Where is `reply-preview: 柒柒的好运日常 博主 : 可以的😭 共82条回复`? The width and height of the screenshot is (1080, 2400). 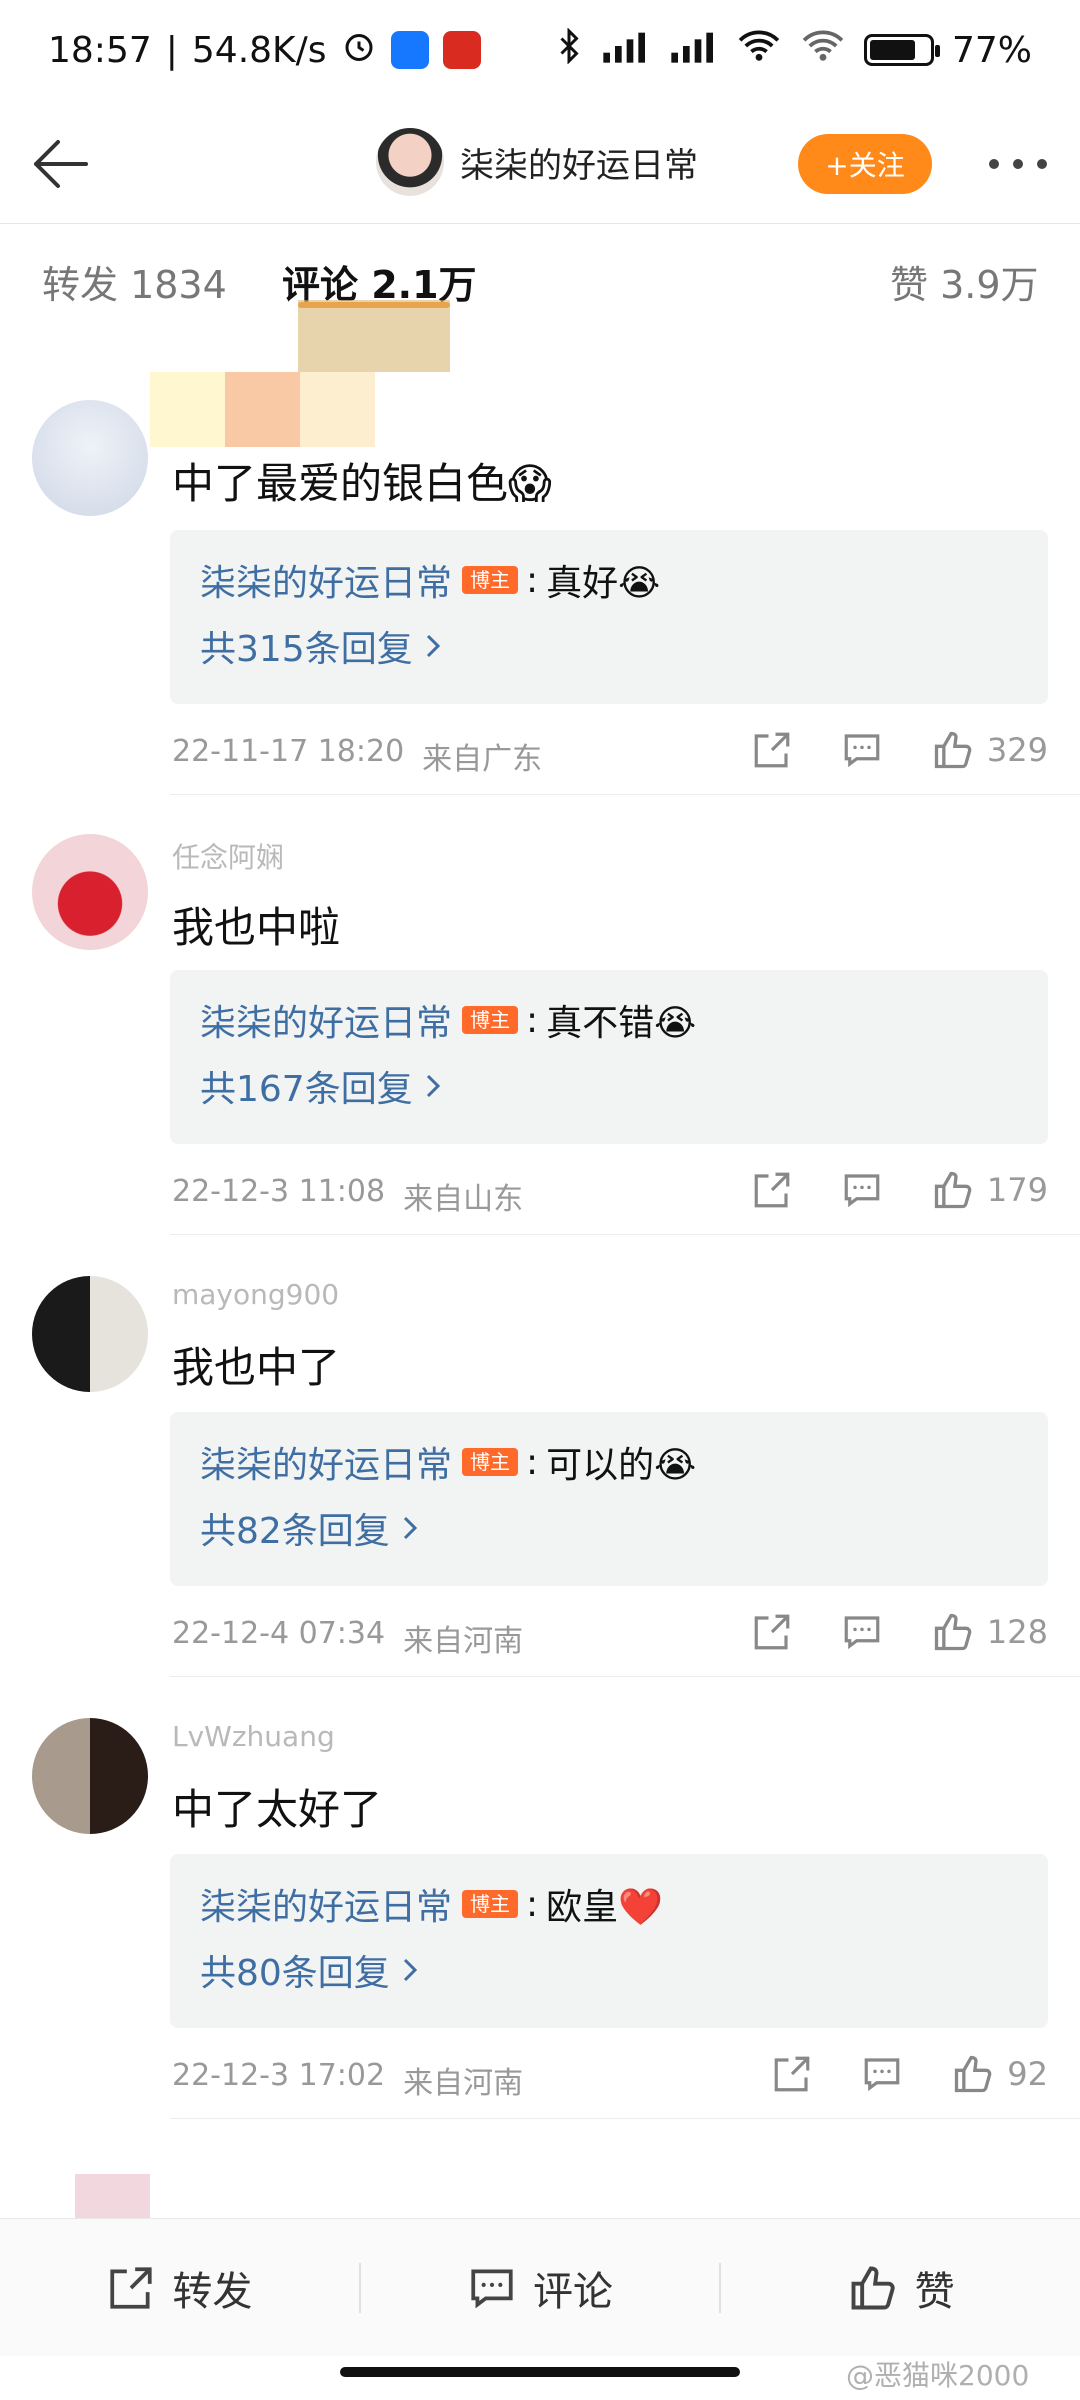
reply-preview: 柒柒的好运日常 博主 : 可以的😭 共82条回复 is located at coordinates (609, 1499).